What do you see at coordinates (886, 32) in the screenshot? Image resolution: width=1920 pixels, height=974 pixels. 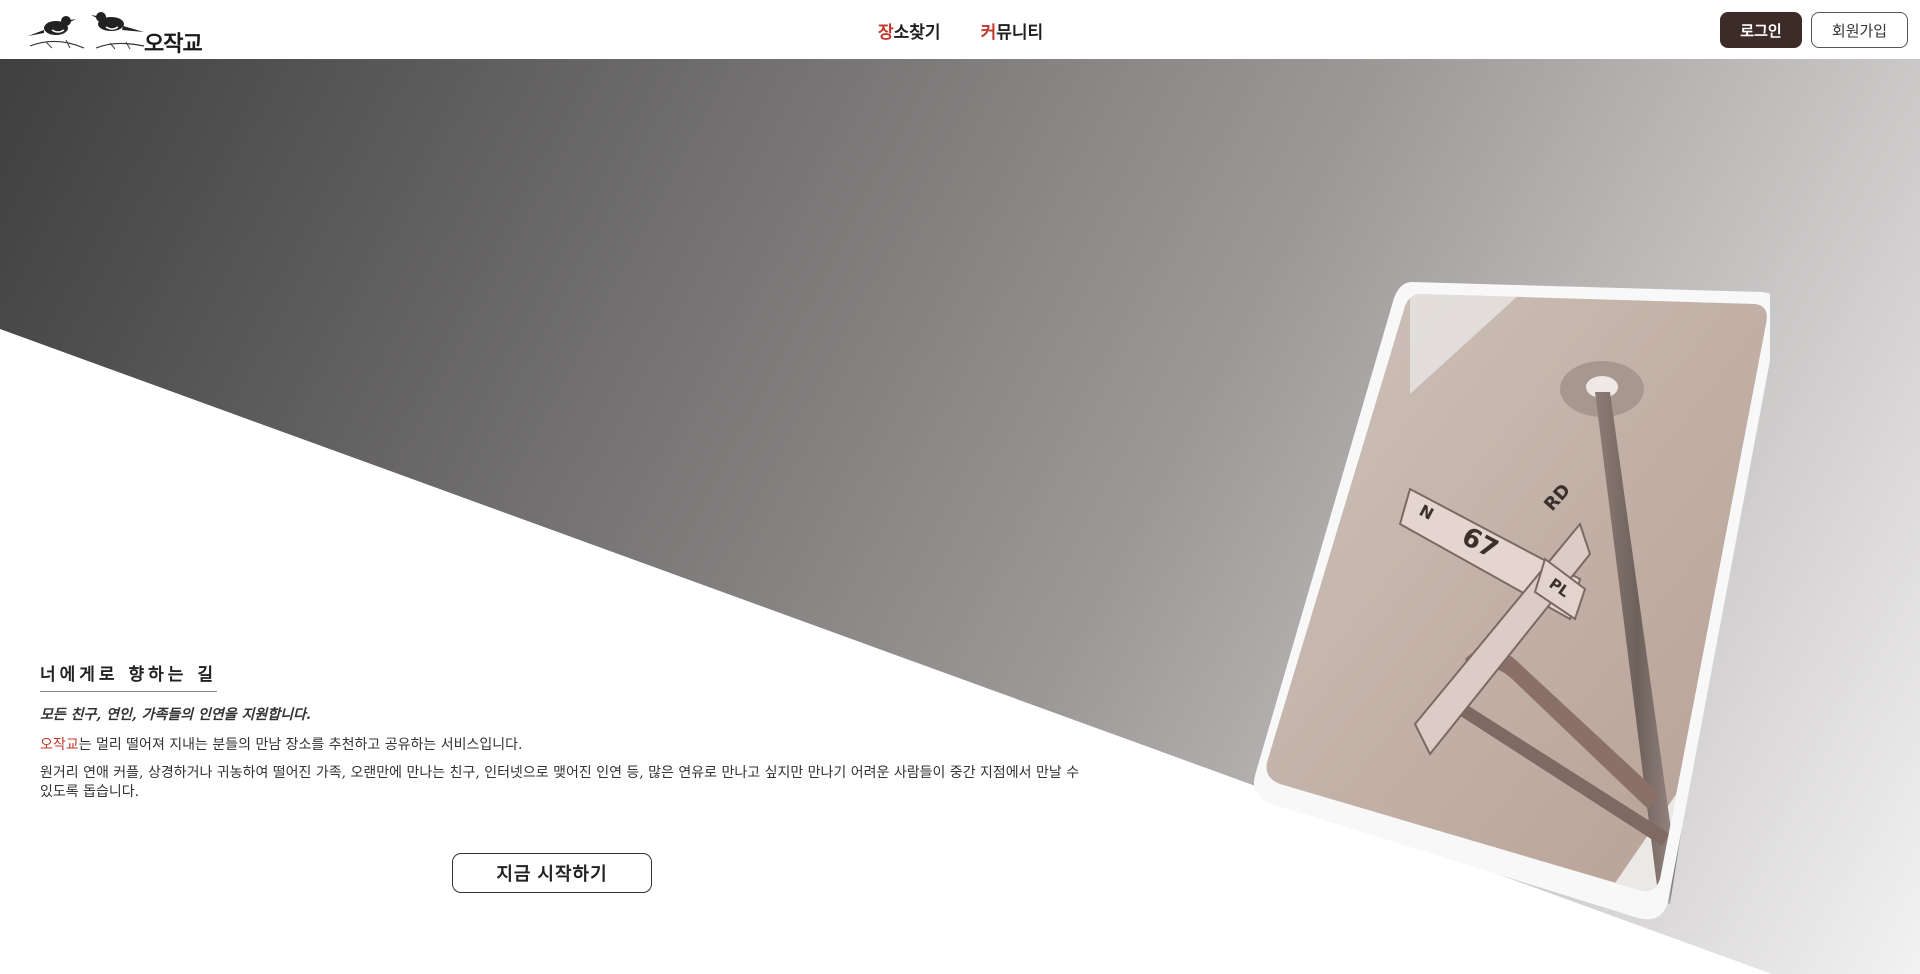 I see `nav-accent-char: 장` at bounding box center [886, 32].